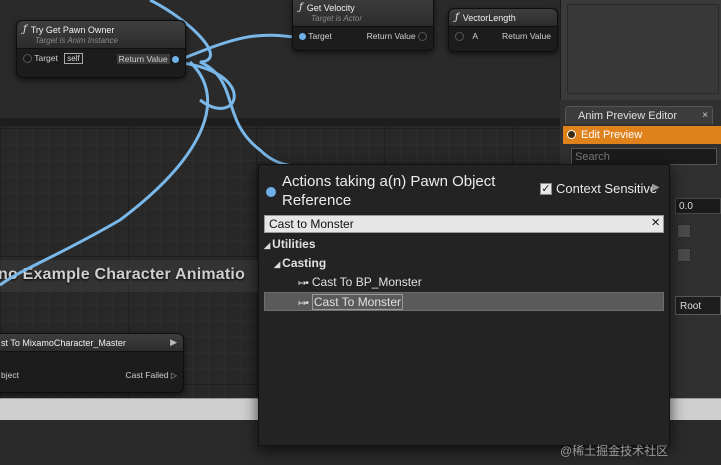  I want to click on cast-failed-label: Cast Failed, so click(147, 375).